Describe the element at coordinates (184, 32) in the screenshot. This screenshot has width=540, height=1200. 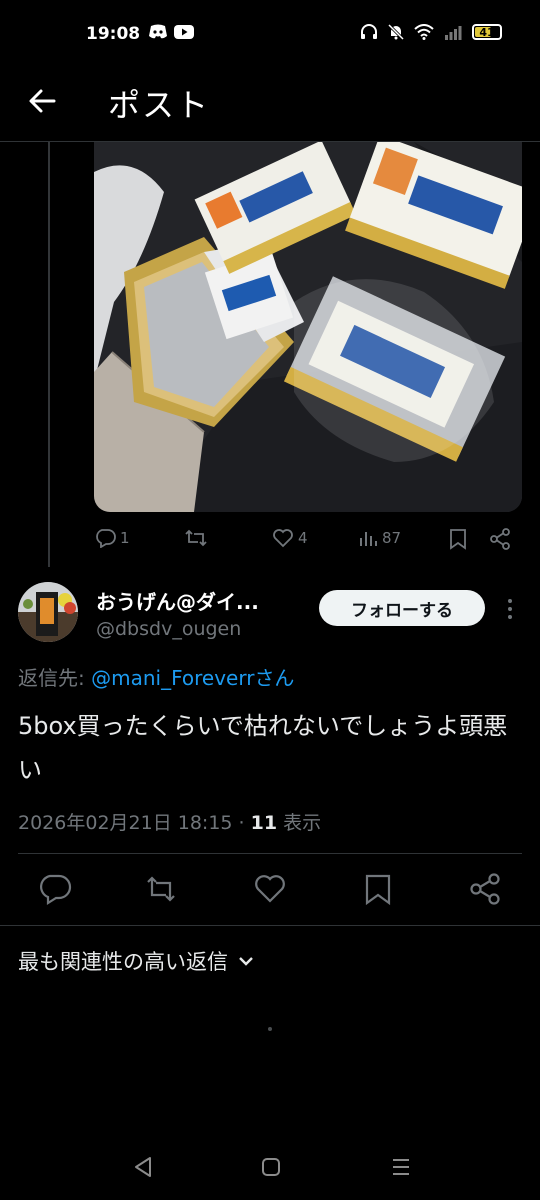
I see `youtube-icon` at that location.